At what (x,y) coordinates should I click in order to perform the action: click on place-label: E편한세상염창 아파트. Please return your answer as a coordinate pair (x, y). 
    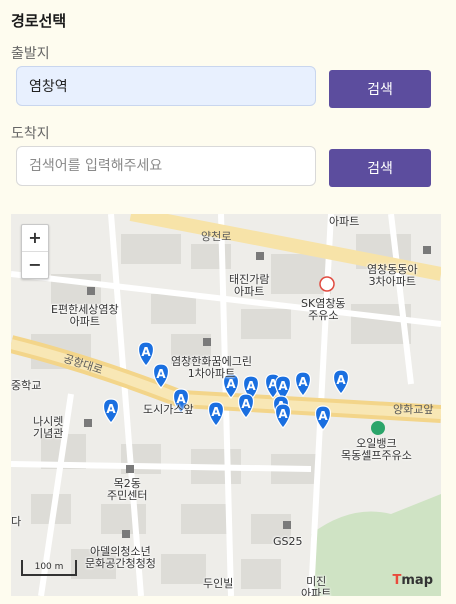
    Looking at the image, I should click on (85, 315).